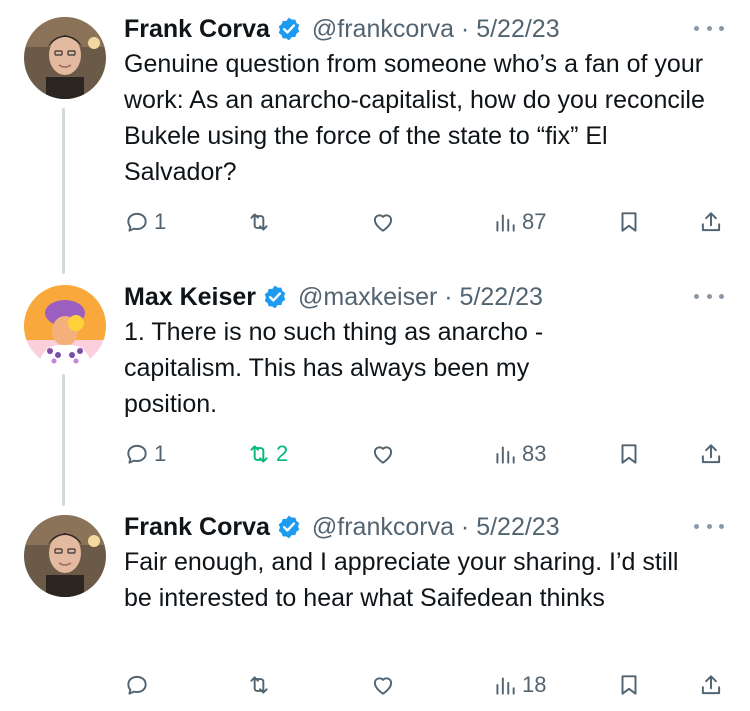 Image resolution: width=750 pixels, height=711 pixels. I want to click on views-button: 87, so click(519, 222).